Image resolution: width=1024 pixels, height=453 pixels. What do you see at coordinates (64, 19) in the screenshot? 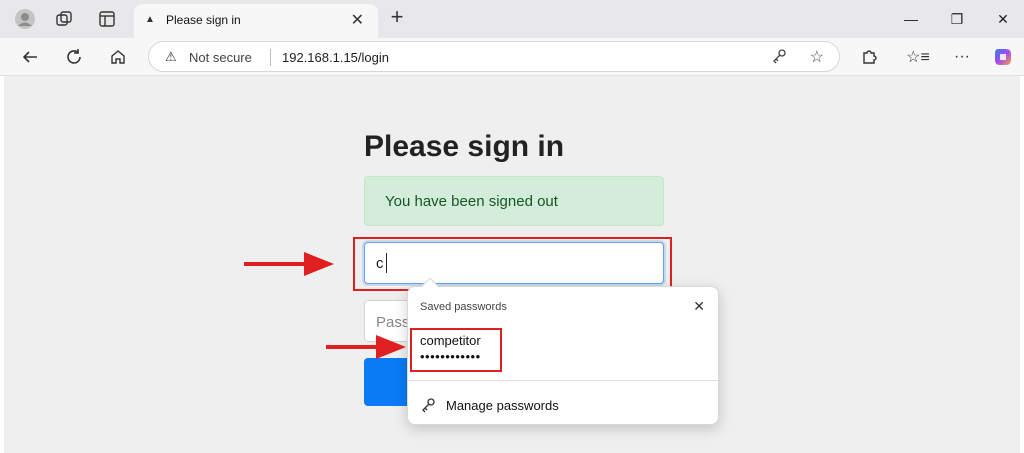
I see `workspaces-icon` at bounding box center [64, 19].